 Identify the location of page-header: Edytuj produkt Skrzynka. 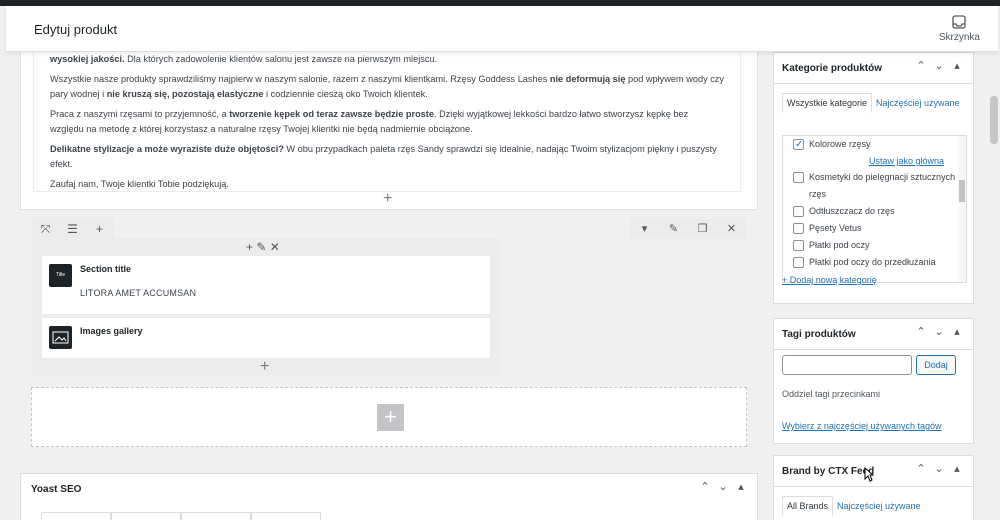
(502, 29).